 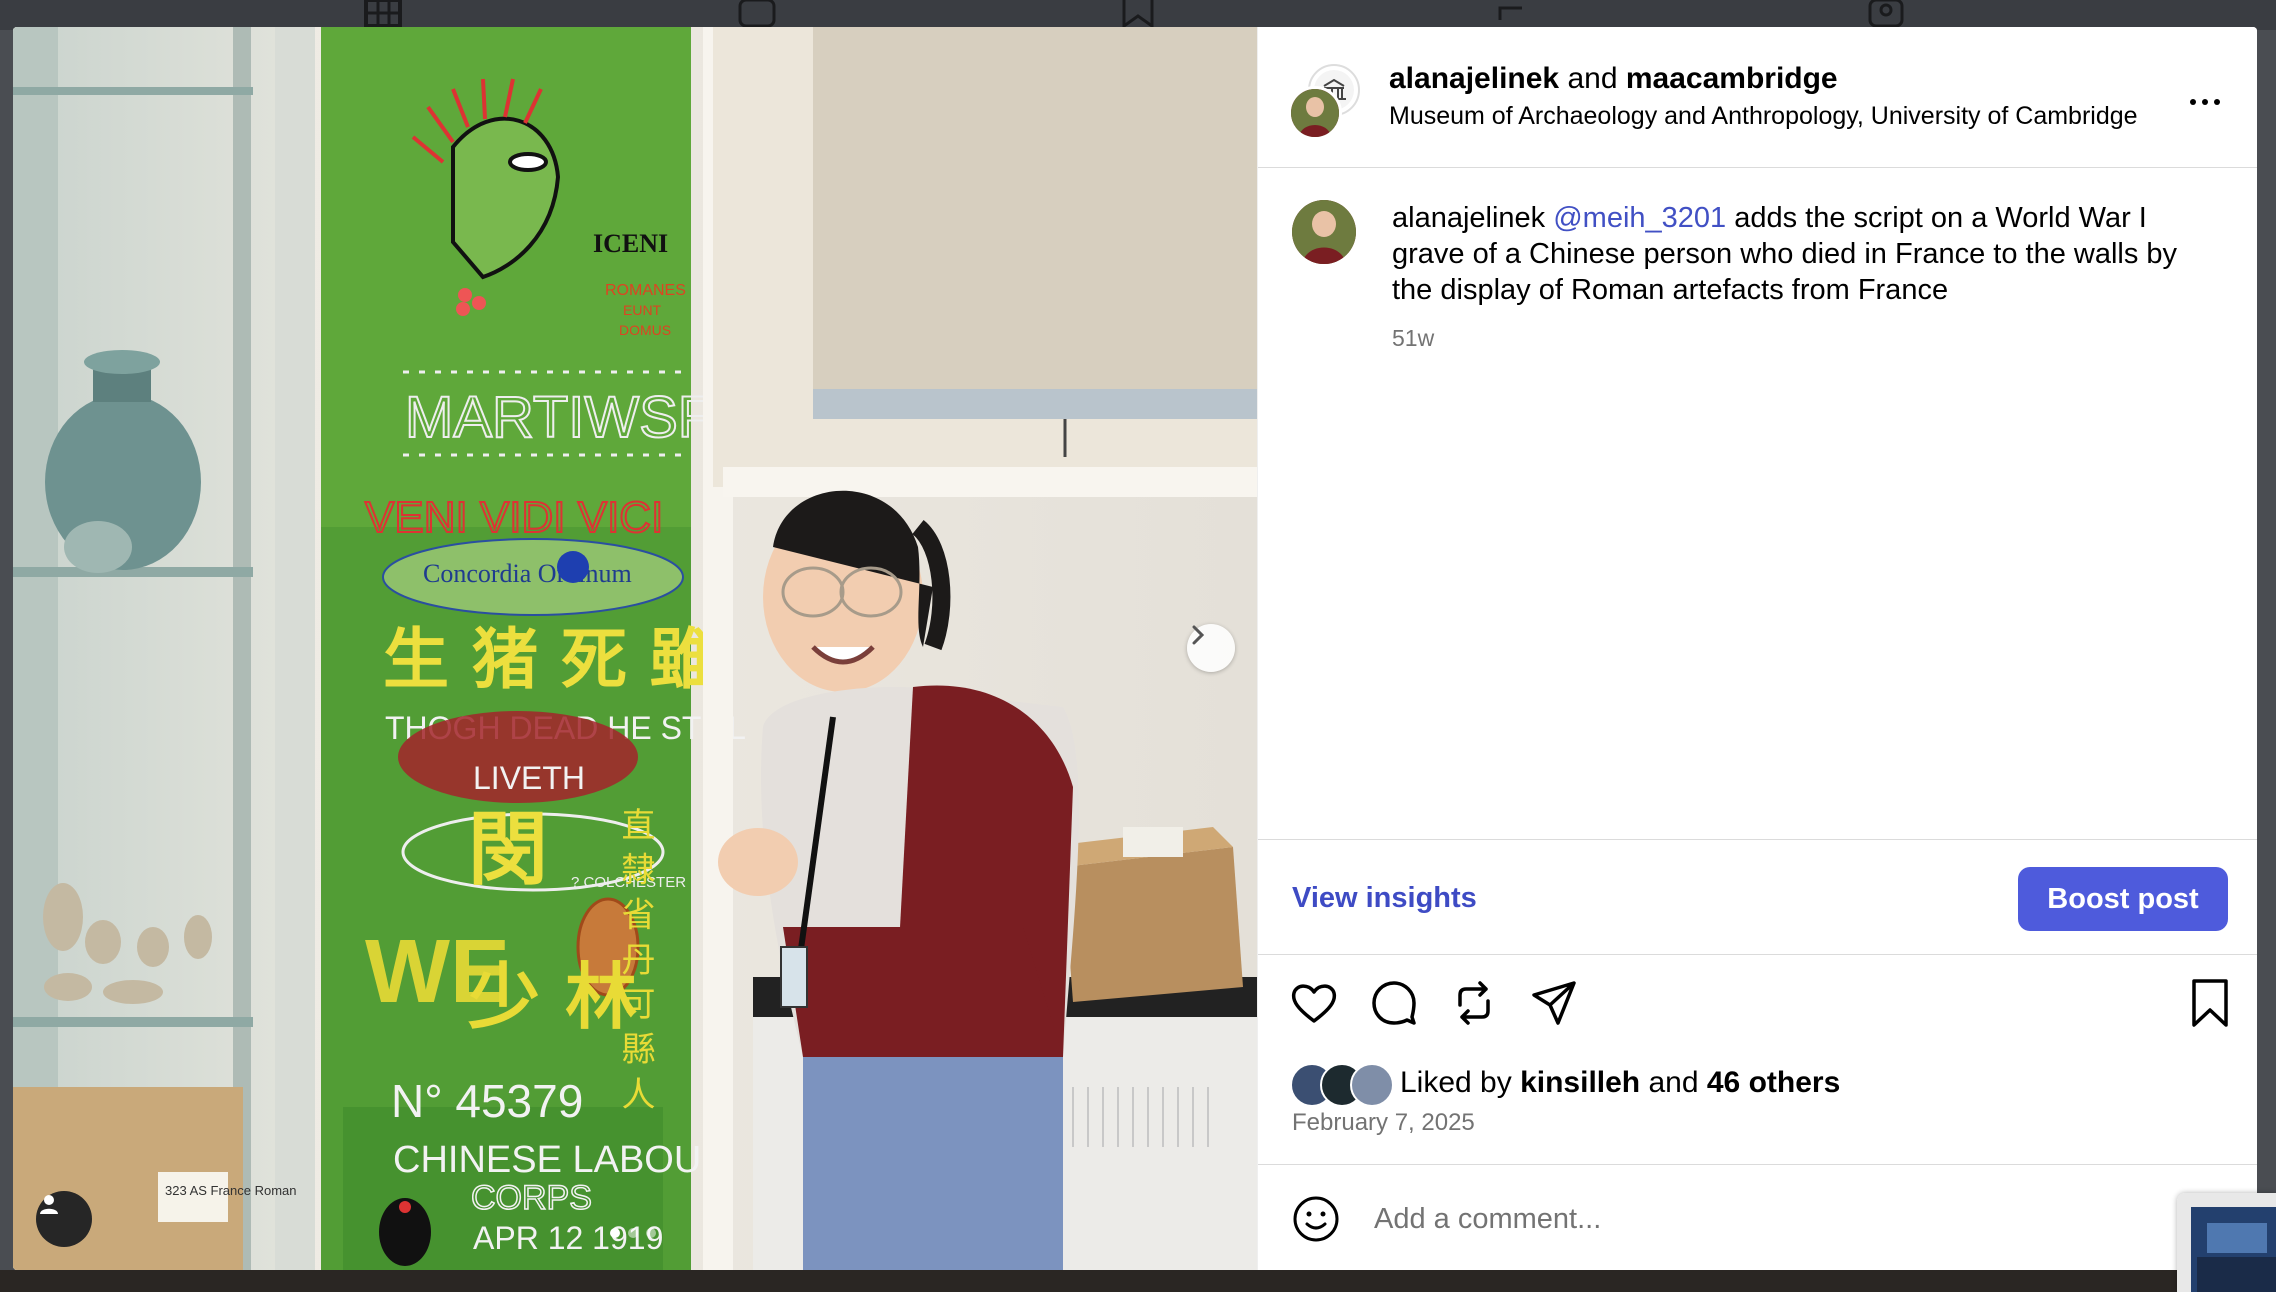 What do you see at coordinates (487, 1101) in the screenshot?
I see `mural-text-number: N° 45379` at bounding box center [487, 1101].